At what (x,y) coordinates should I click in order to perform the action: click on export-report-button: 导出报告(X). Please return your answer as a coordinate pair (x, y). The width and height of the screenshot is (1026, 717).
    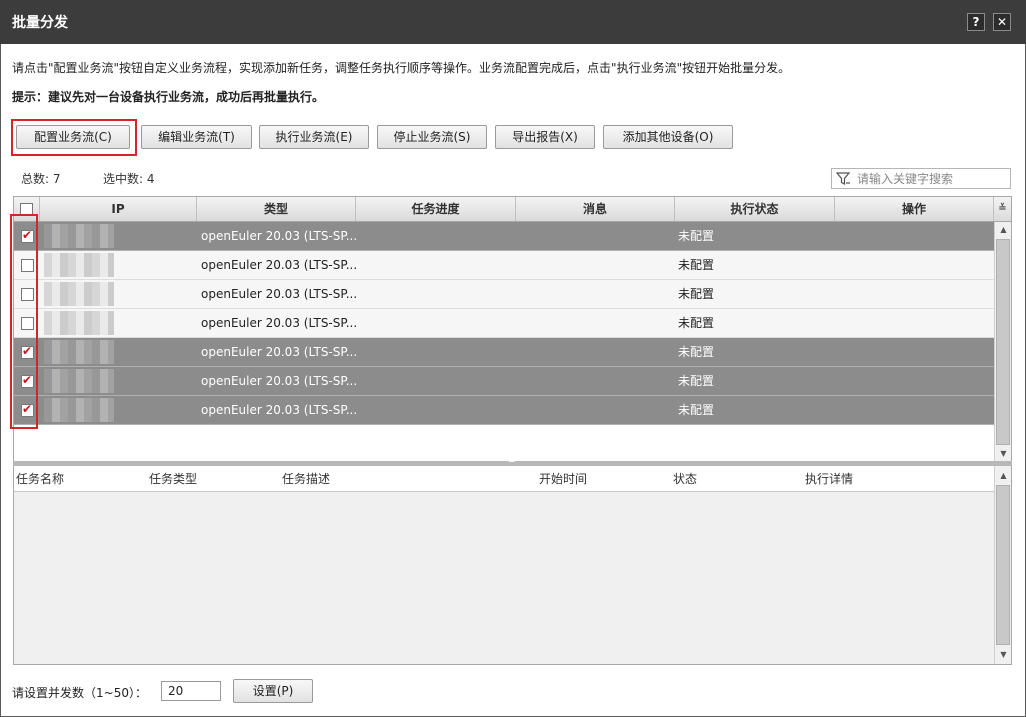
    Looking at the image, I should click on (545, 137).